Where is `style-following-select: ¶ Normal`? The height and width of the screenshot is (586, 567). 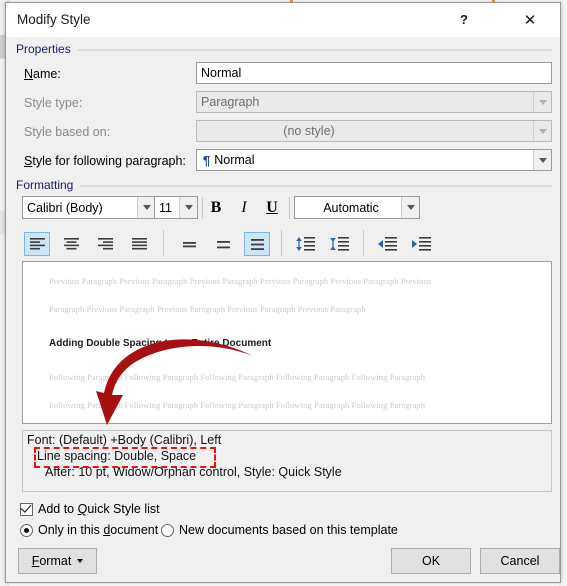
style-following-select: ¶ Normal is located at coordinates (374, 160).